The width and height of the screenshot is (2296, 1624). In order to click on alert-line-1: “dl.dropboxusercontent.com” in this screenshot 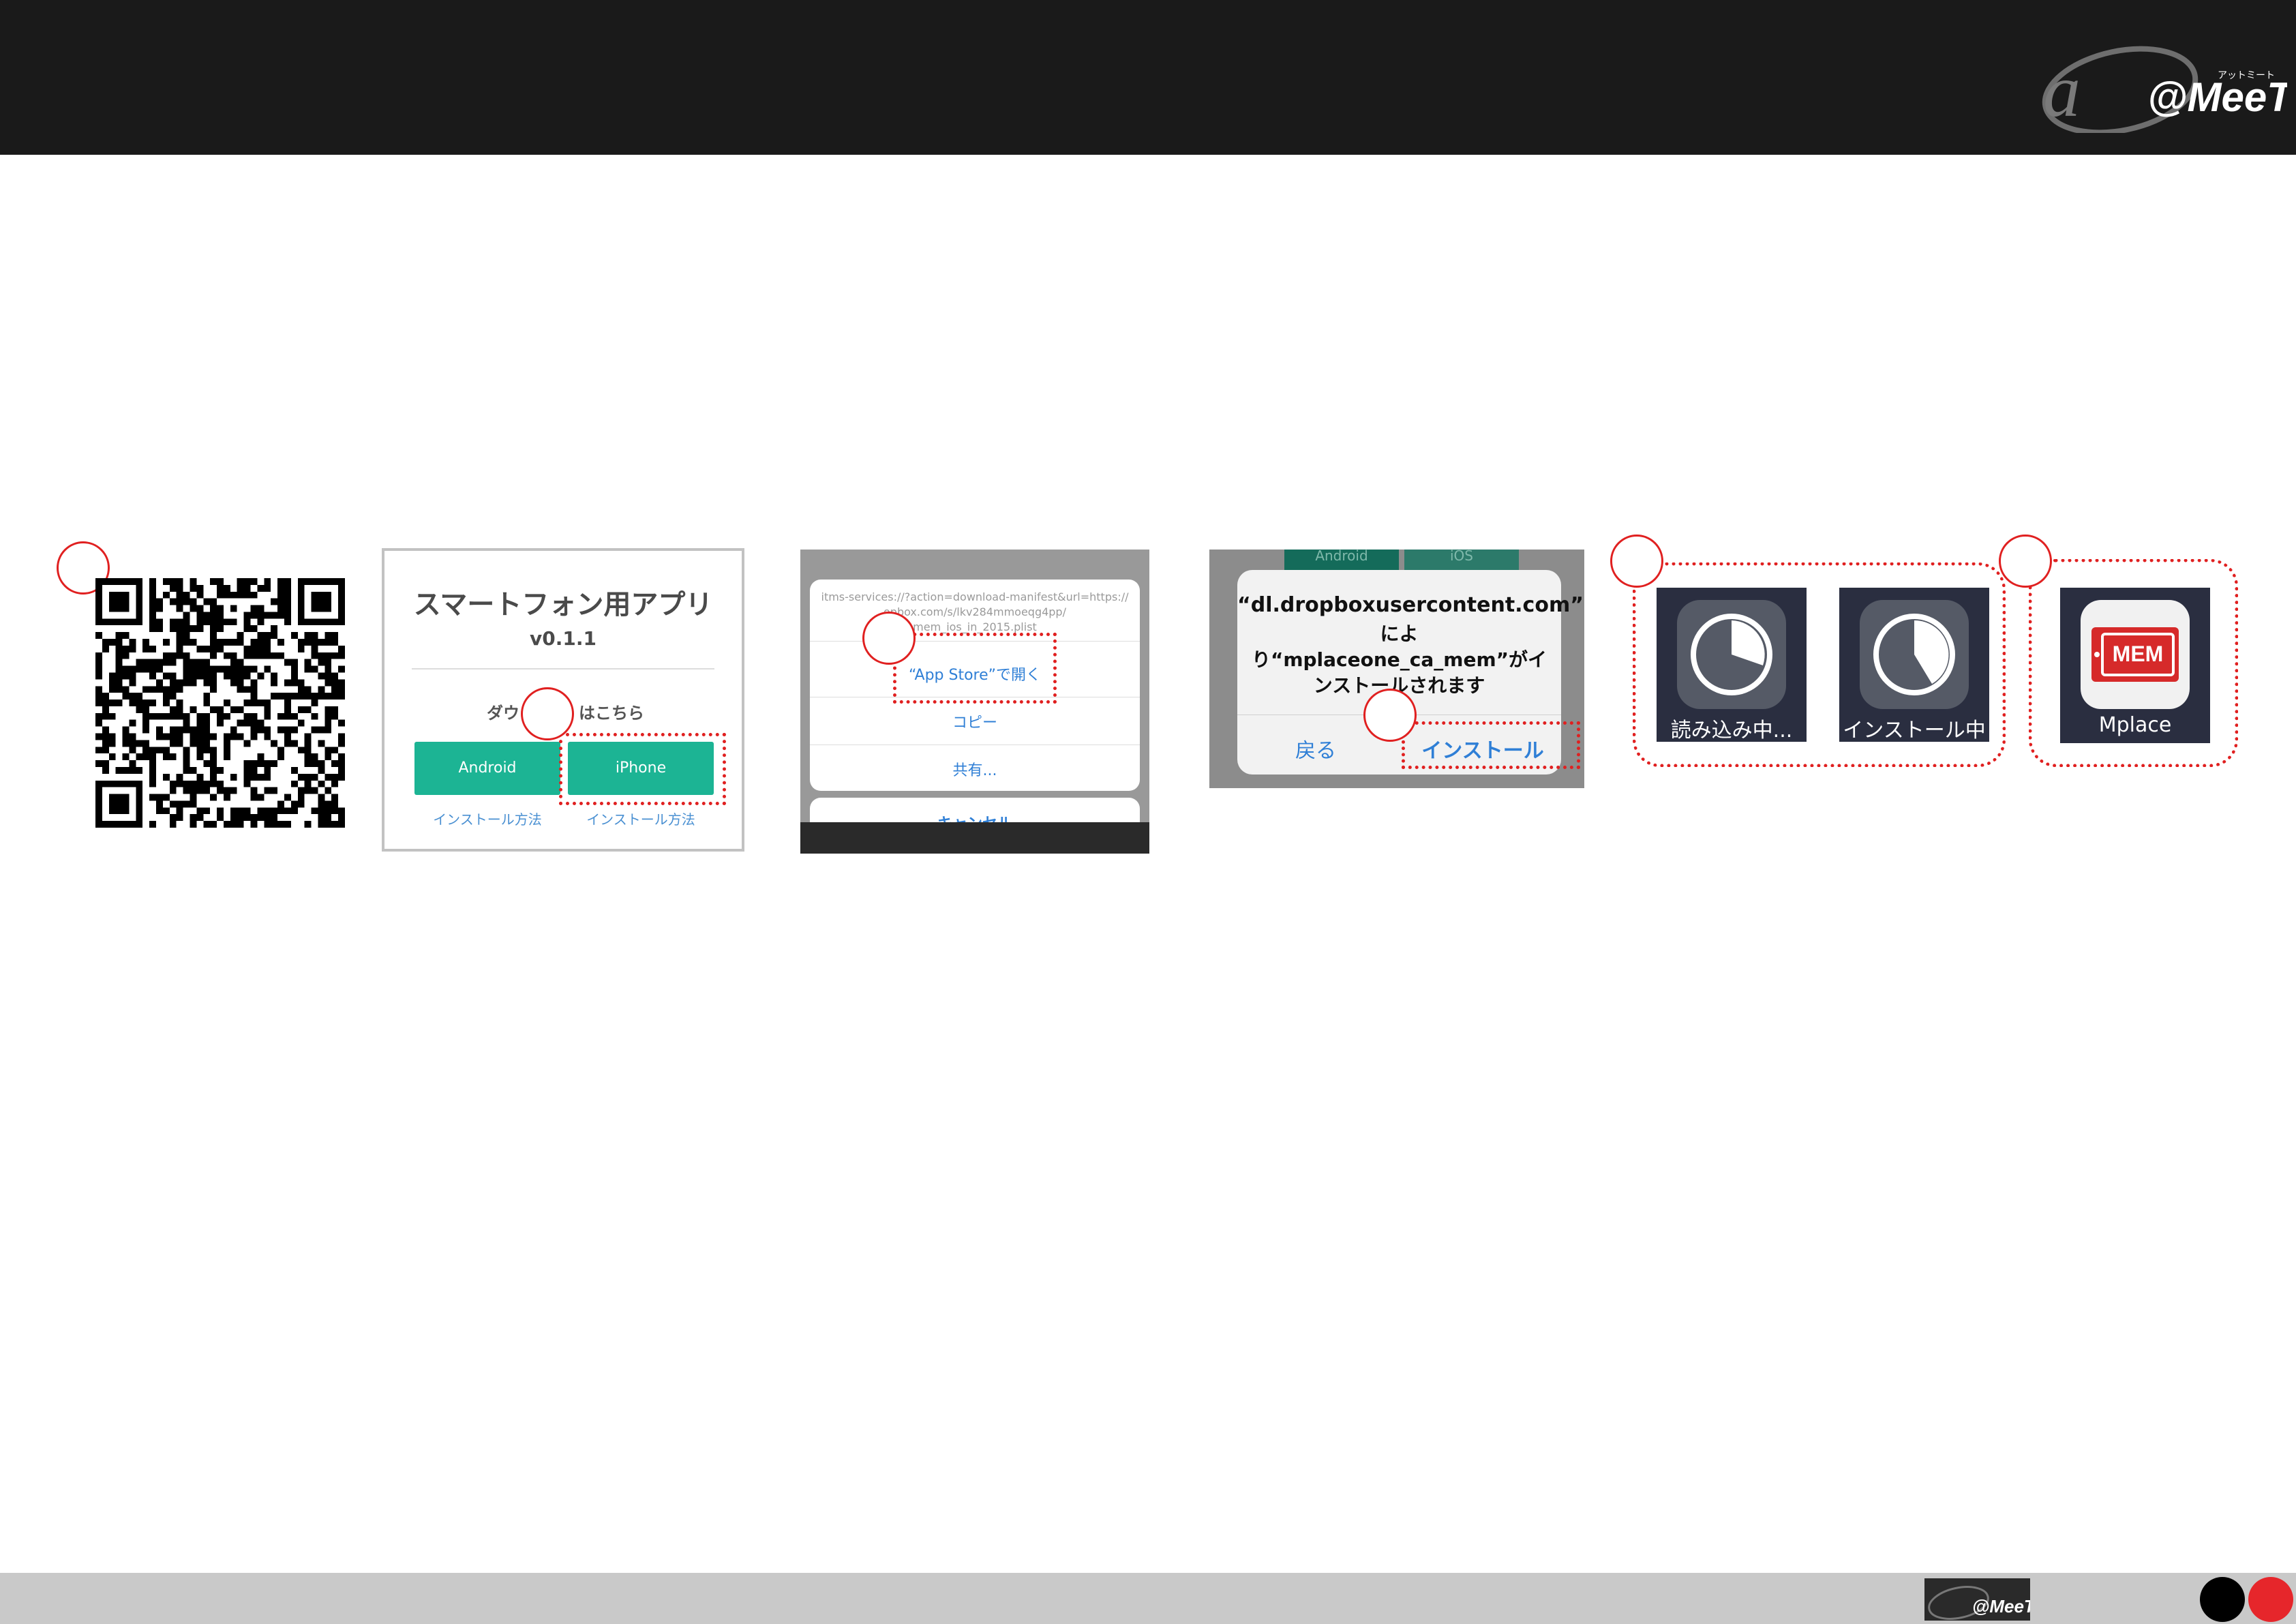, I will do `click(1410, 605)`.